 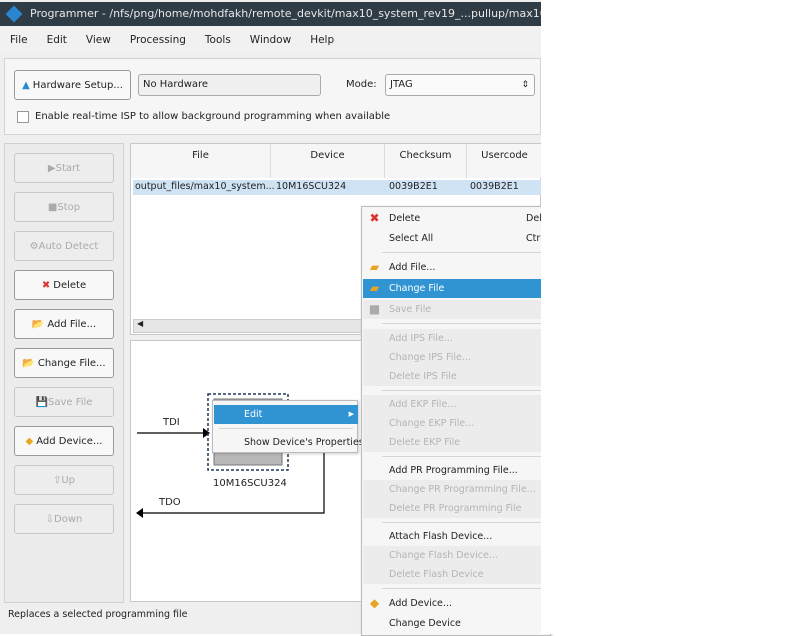 What do you see at coordinates (401, 84) in the screenshot?
I see `mode-value: JTAG` at bounding box center [401, 84].